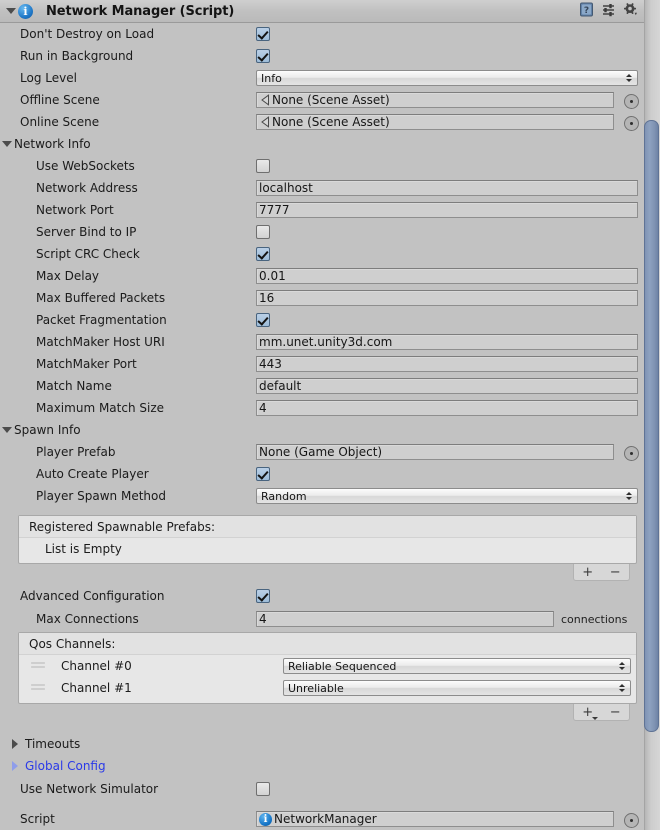  What do you see at coordinates (326, 342) in the screenshot?
I see `matchmaker-host-uri-value: mm.unet.unity3d.com` at bounding box center [326, 342].